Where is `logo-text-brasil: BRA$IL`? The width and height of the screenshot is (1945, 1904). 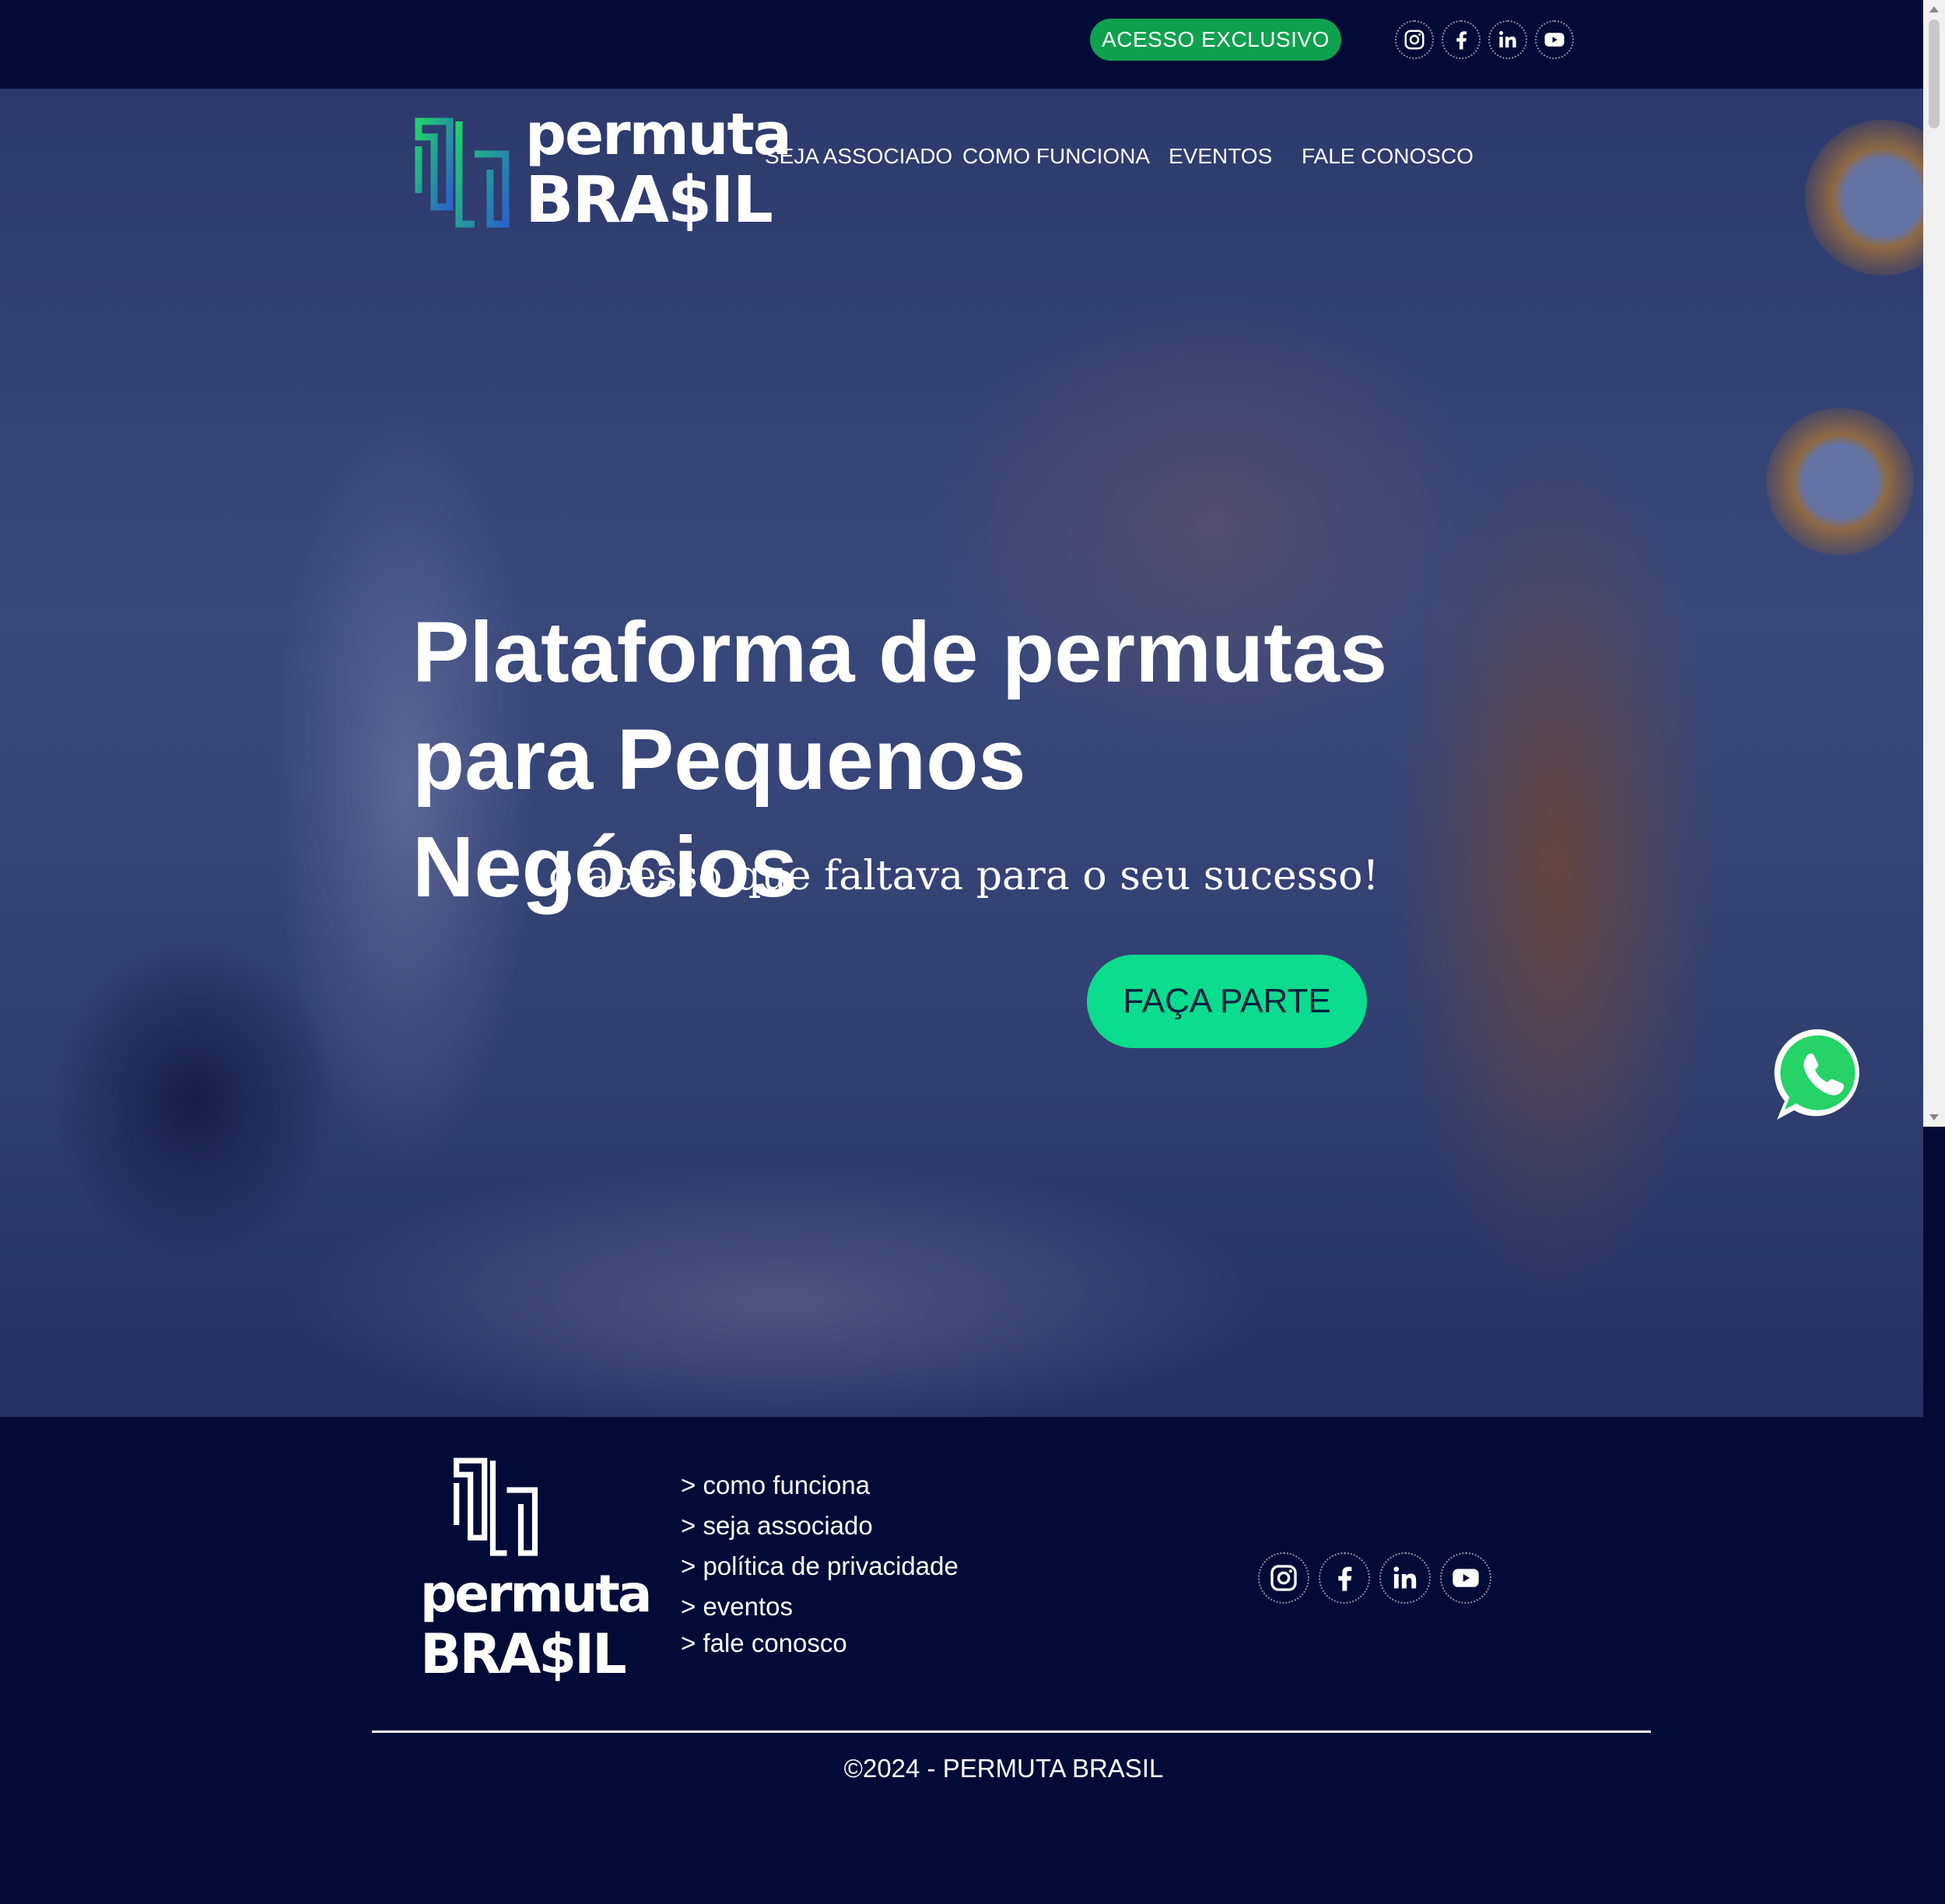 logo-text-brasil: BRA$IL is located at coordinates (649, 200).